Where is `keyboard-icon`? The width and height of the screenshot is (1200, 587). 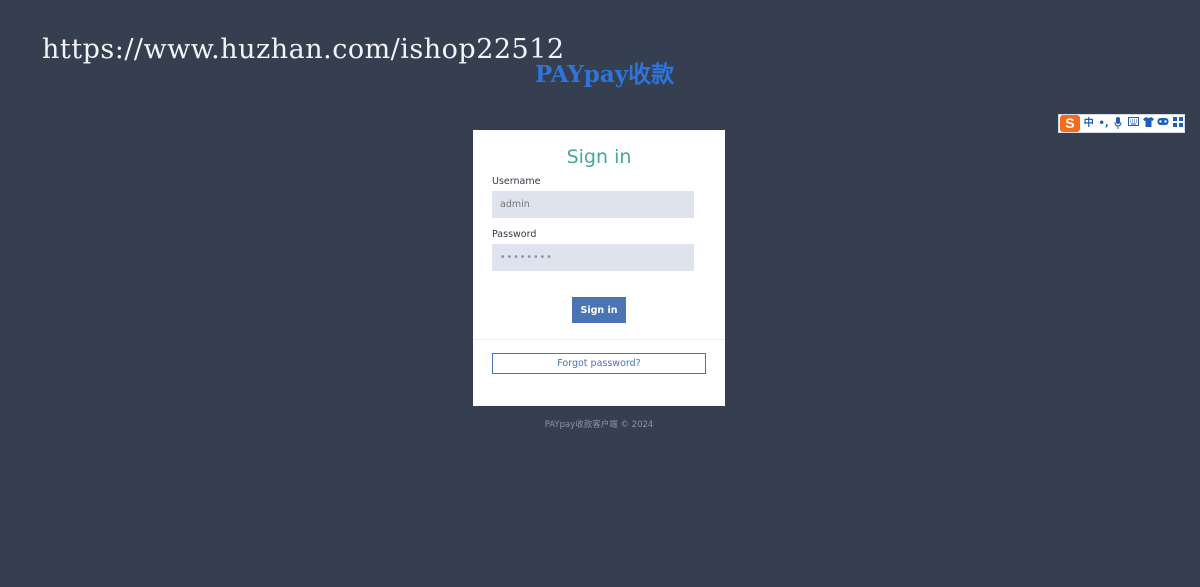 keyboard-icon is located at coordinates (1133, 123).